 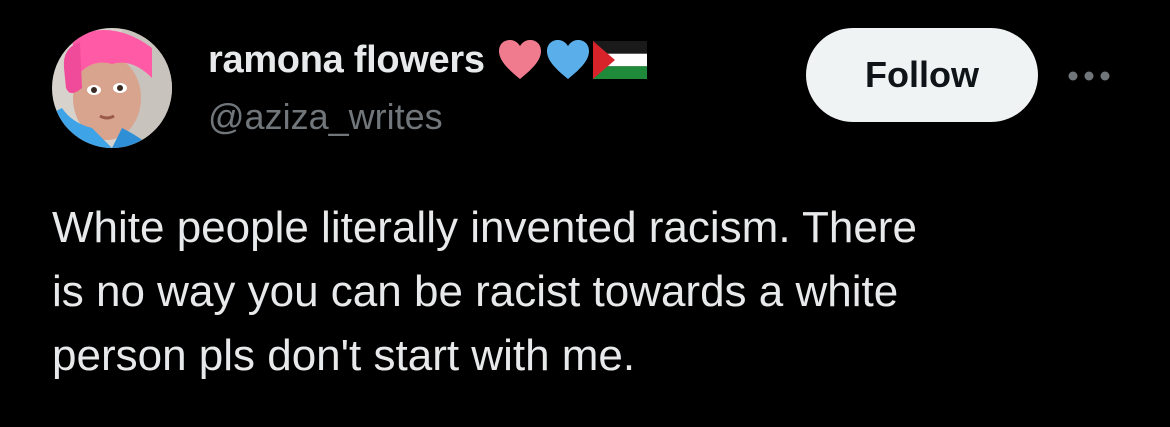 I want to click on profile-photo-icon, so click(x=112, y=88).